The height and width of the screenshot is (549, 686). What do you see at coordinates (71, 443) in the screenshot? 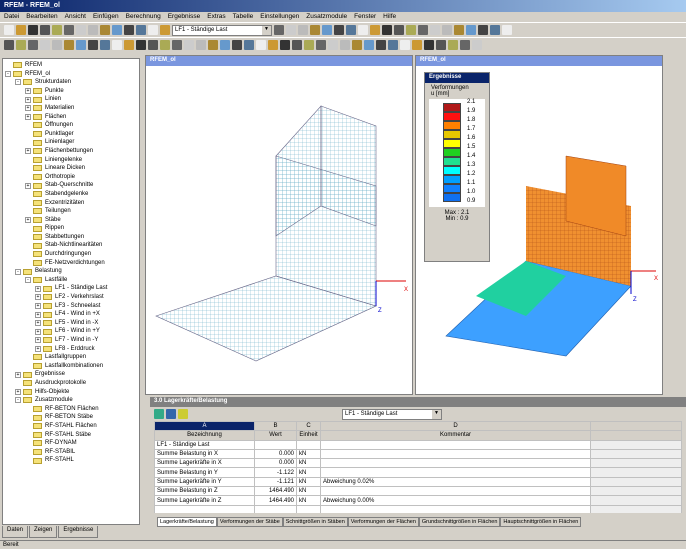
I see `tree-item: RF-DYNAM` at bounding box center [71, 443].